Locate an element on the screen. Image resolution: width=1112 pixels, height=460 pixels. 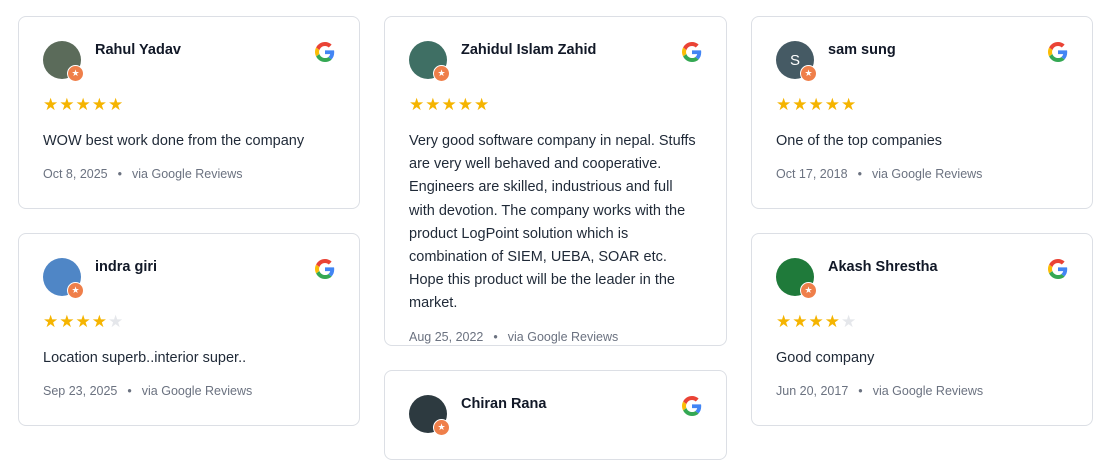
reviewer-name: sam sung is located at coordinates (862, 50).